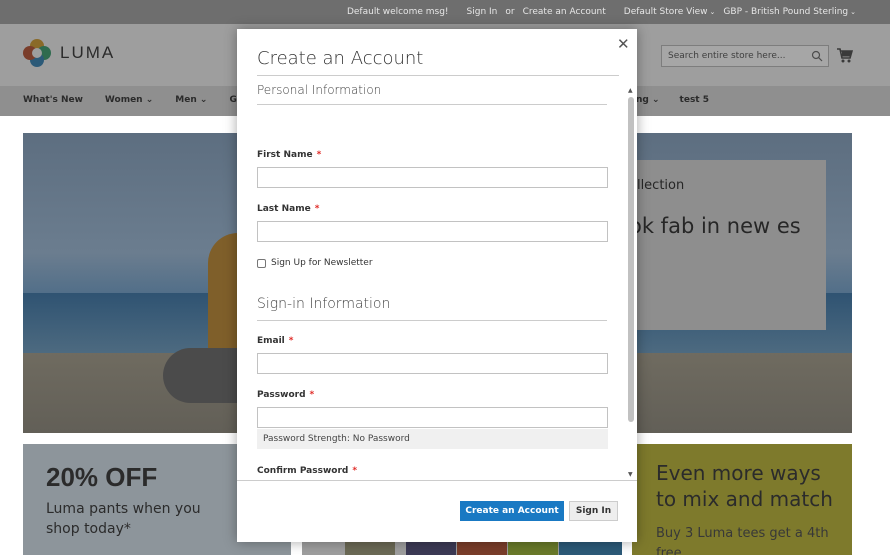 This screenshot has height=555, width=890. I want to click on or-text: or, so click(510, 12).